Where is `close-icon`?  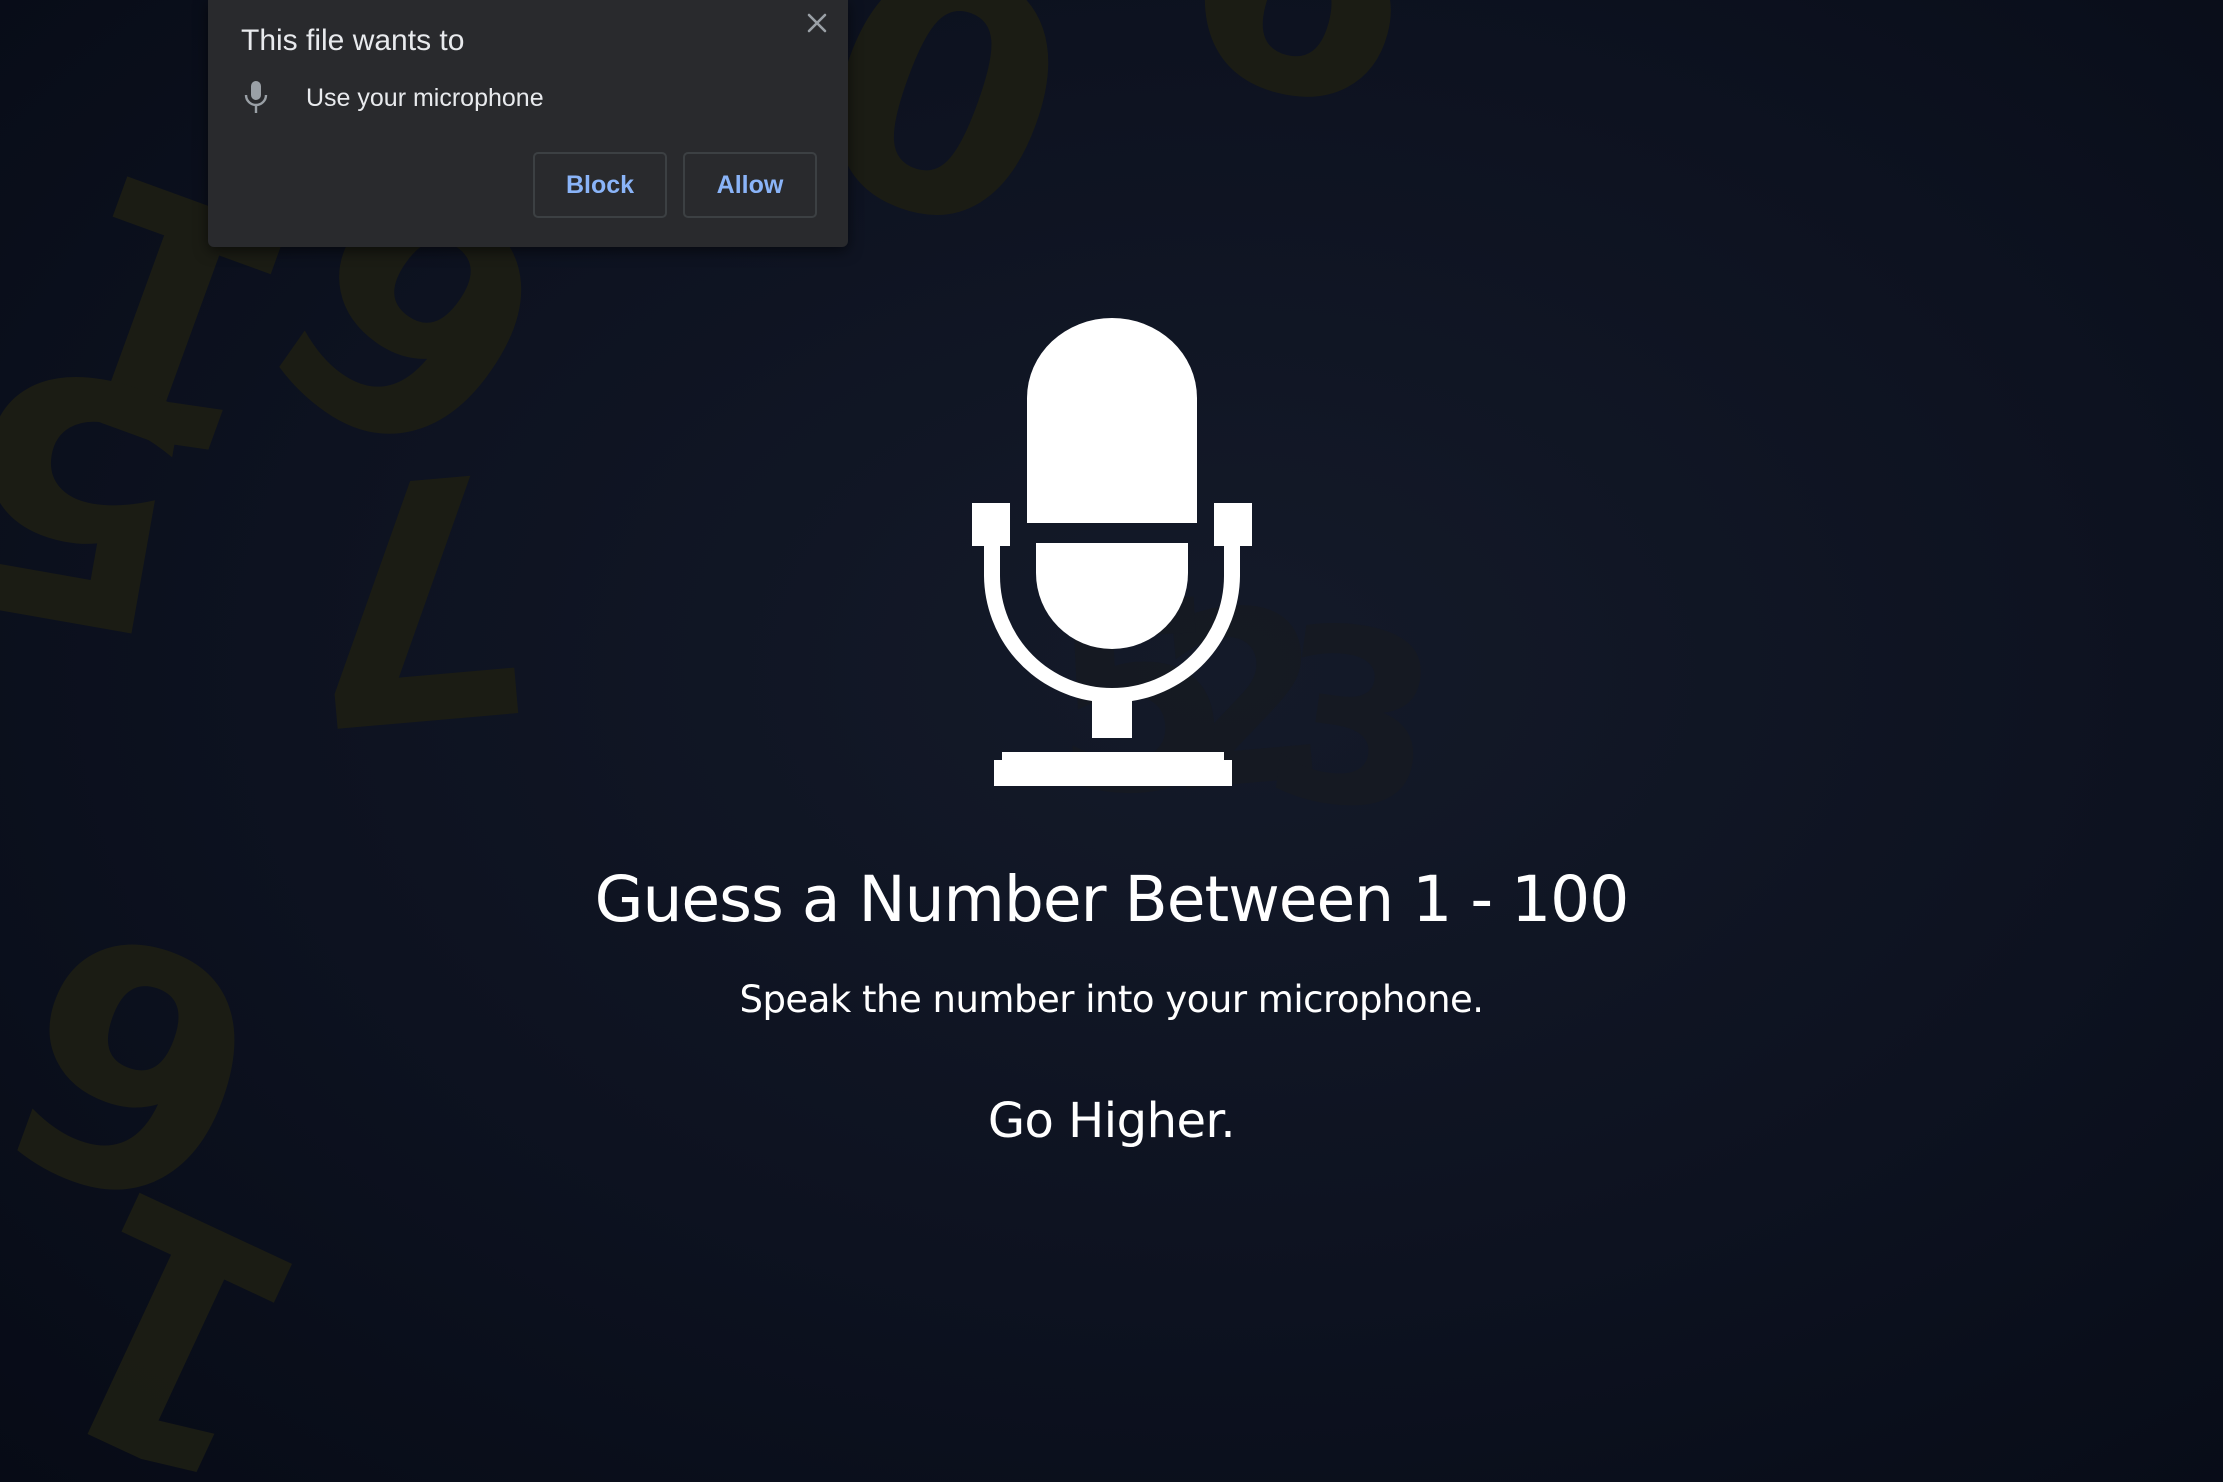 close-icon is located at coordinates (817, 23).